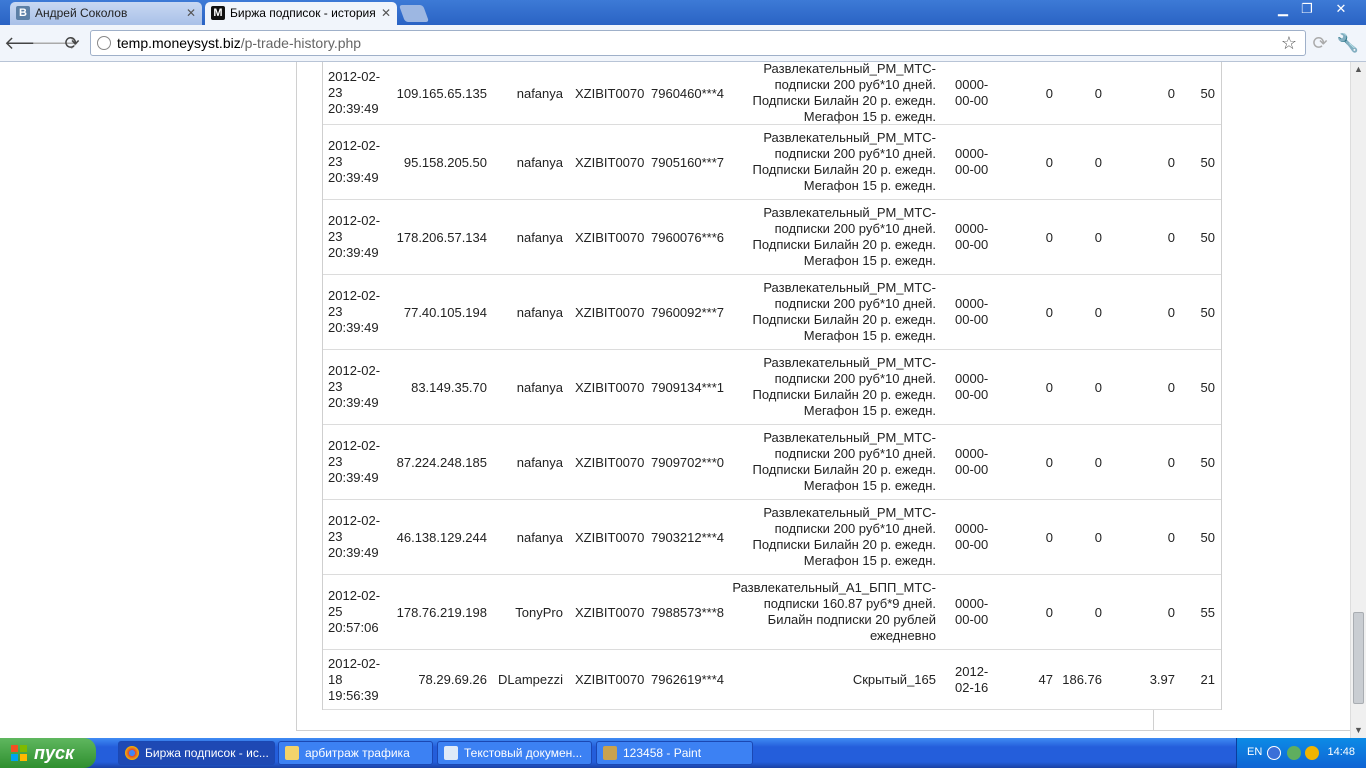 This screenshot has height=768, width=1366. I want to click on forward-arrow-icon: 🡒, so click(55, 43).